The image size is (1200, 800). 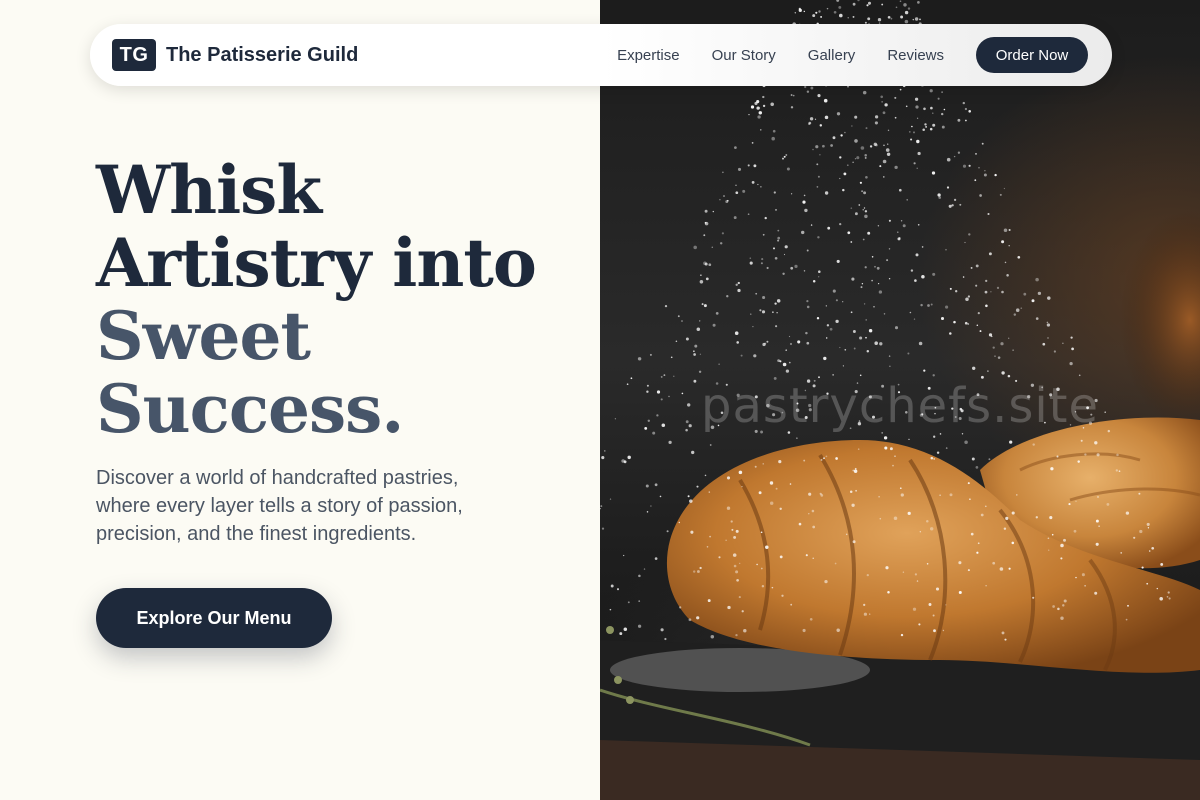 I want to click on logo-badge: TG, so click(x=134, y=55).